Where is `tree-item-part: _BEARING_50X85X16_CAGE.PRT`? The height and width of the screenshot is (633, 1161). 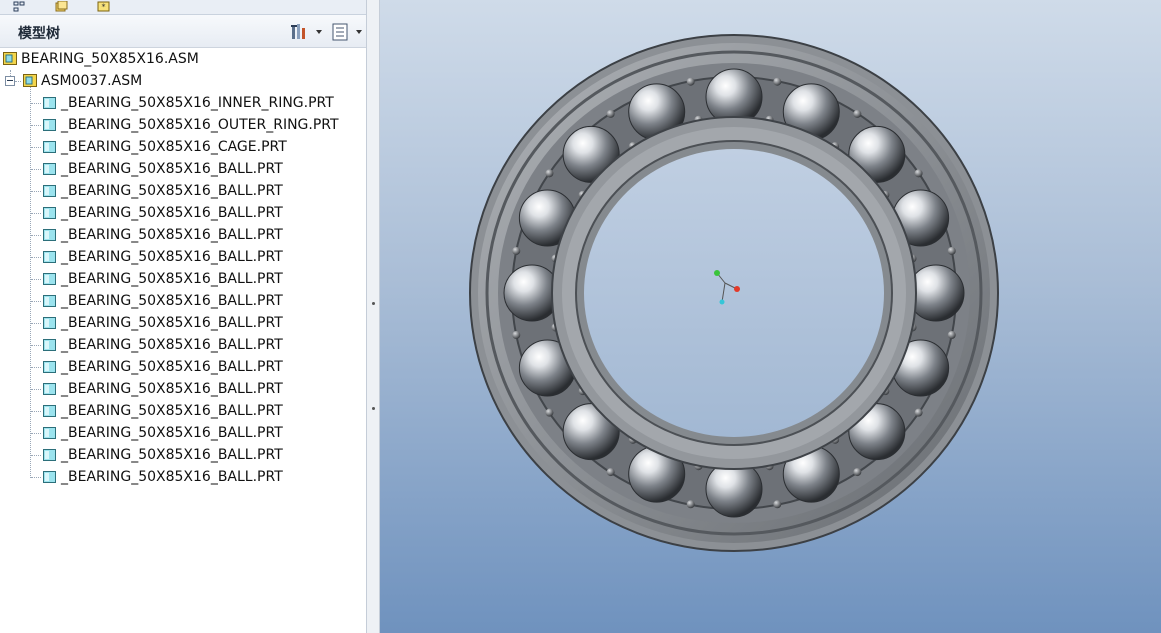
tree-item-part: _BEARING_50X85X16_CAGE.PRT is located at coordinates (183, 147).